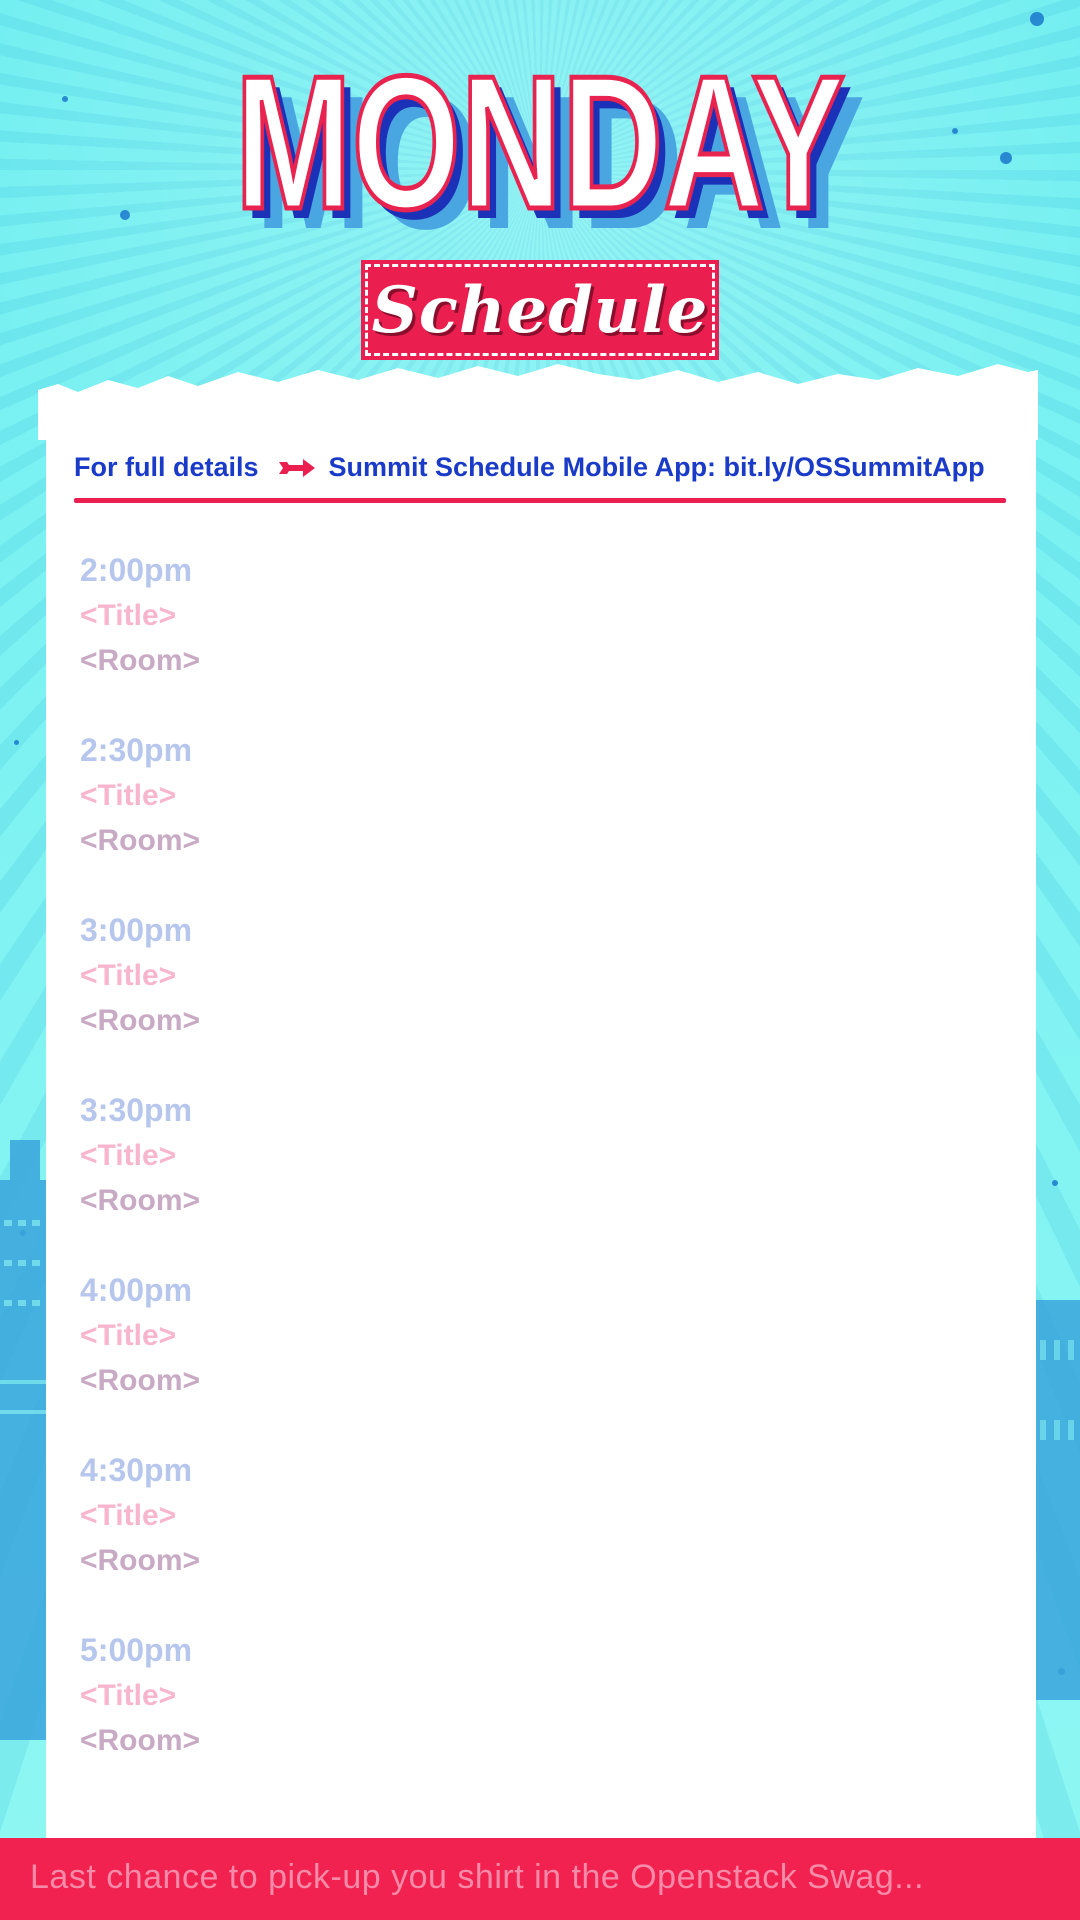 This screenshot has height=1920, width=1080. I want to click on session-item: 2:00pm <Title> <Room>, so click(530, 638).